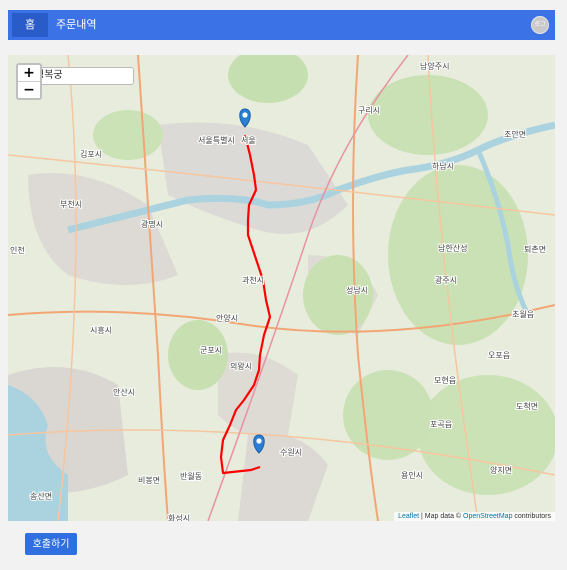 The width and height of the screenshot is (567, 570). Describe the element at coordinates (71, 204) in the screenshot. I see `map-place-label: 부천시` at that location.